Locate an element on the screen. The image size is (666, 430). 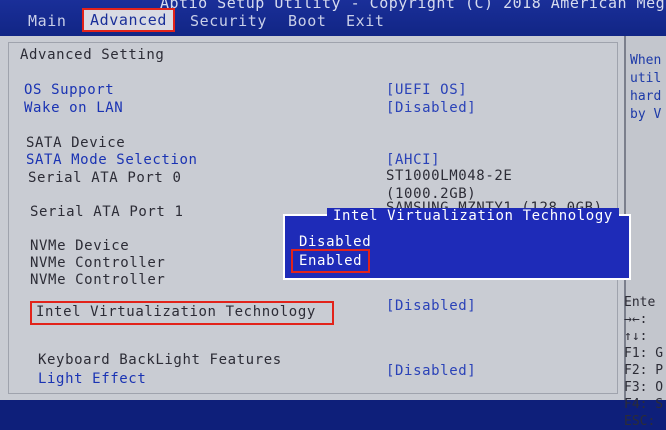
key-line: →←: is located at coordinates (636, 319).